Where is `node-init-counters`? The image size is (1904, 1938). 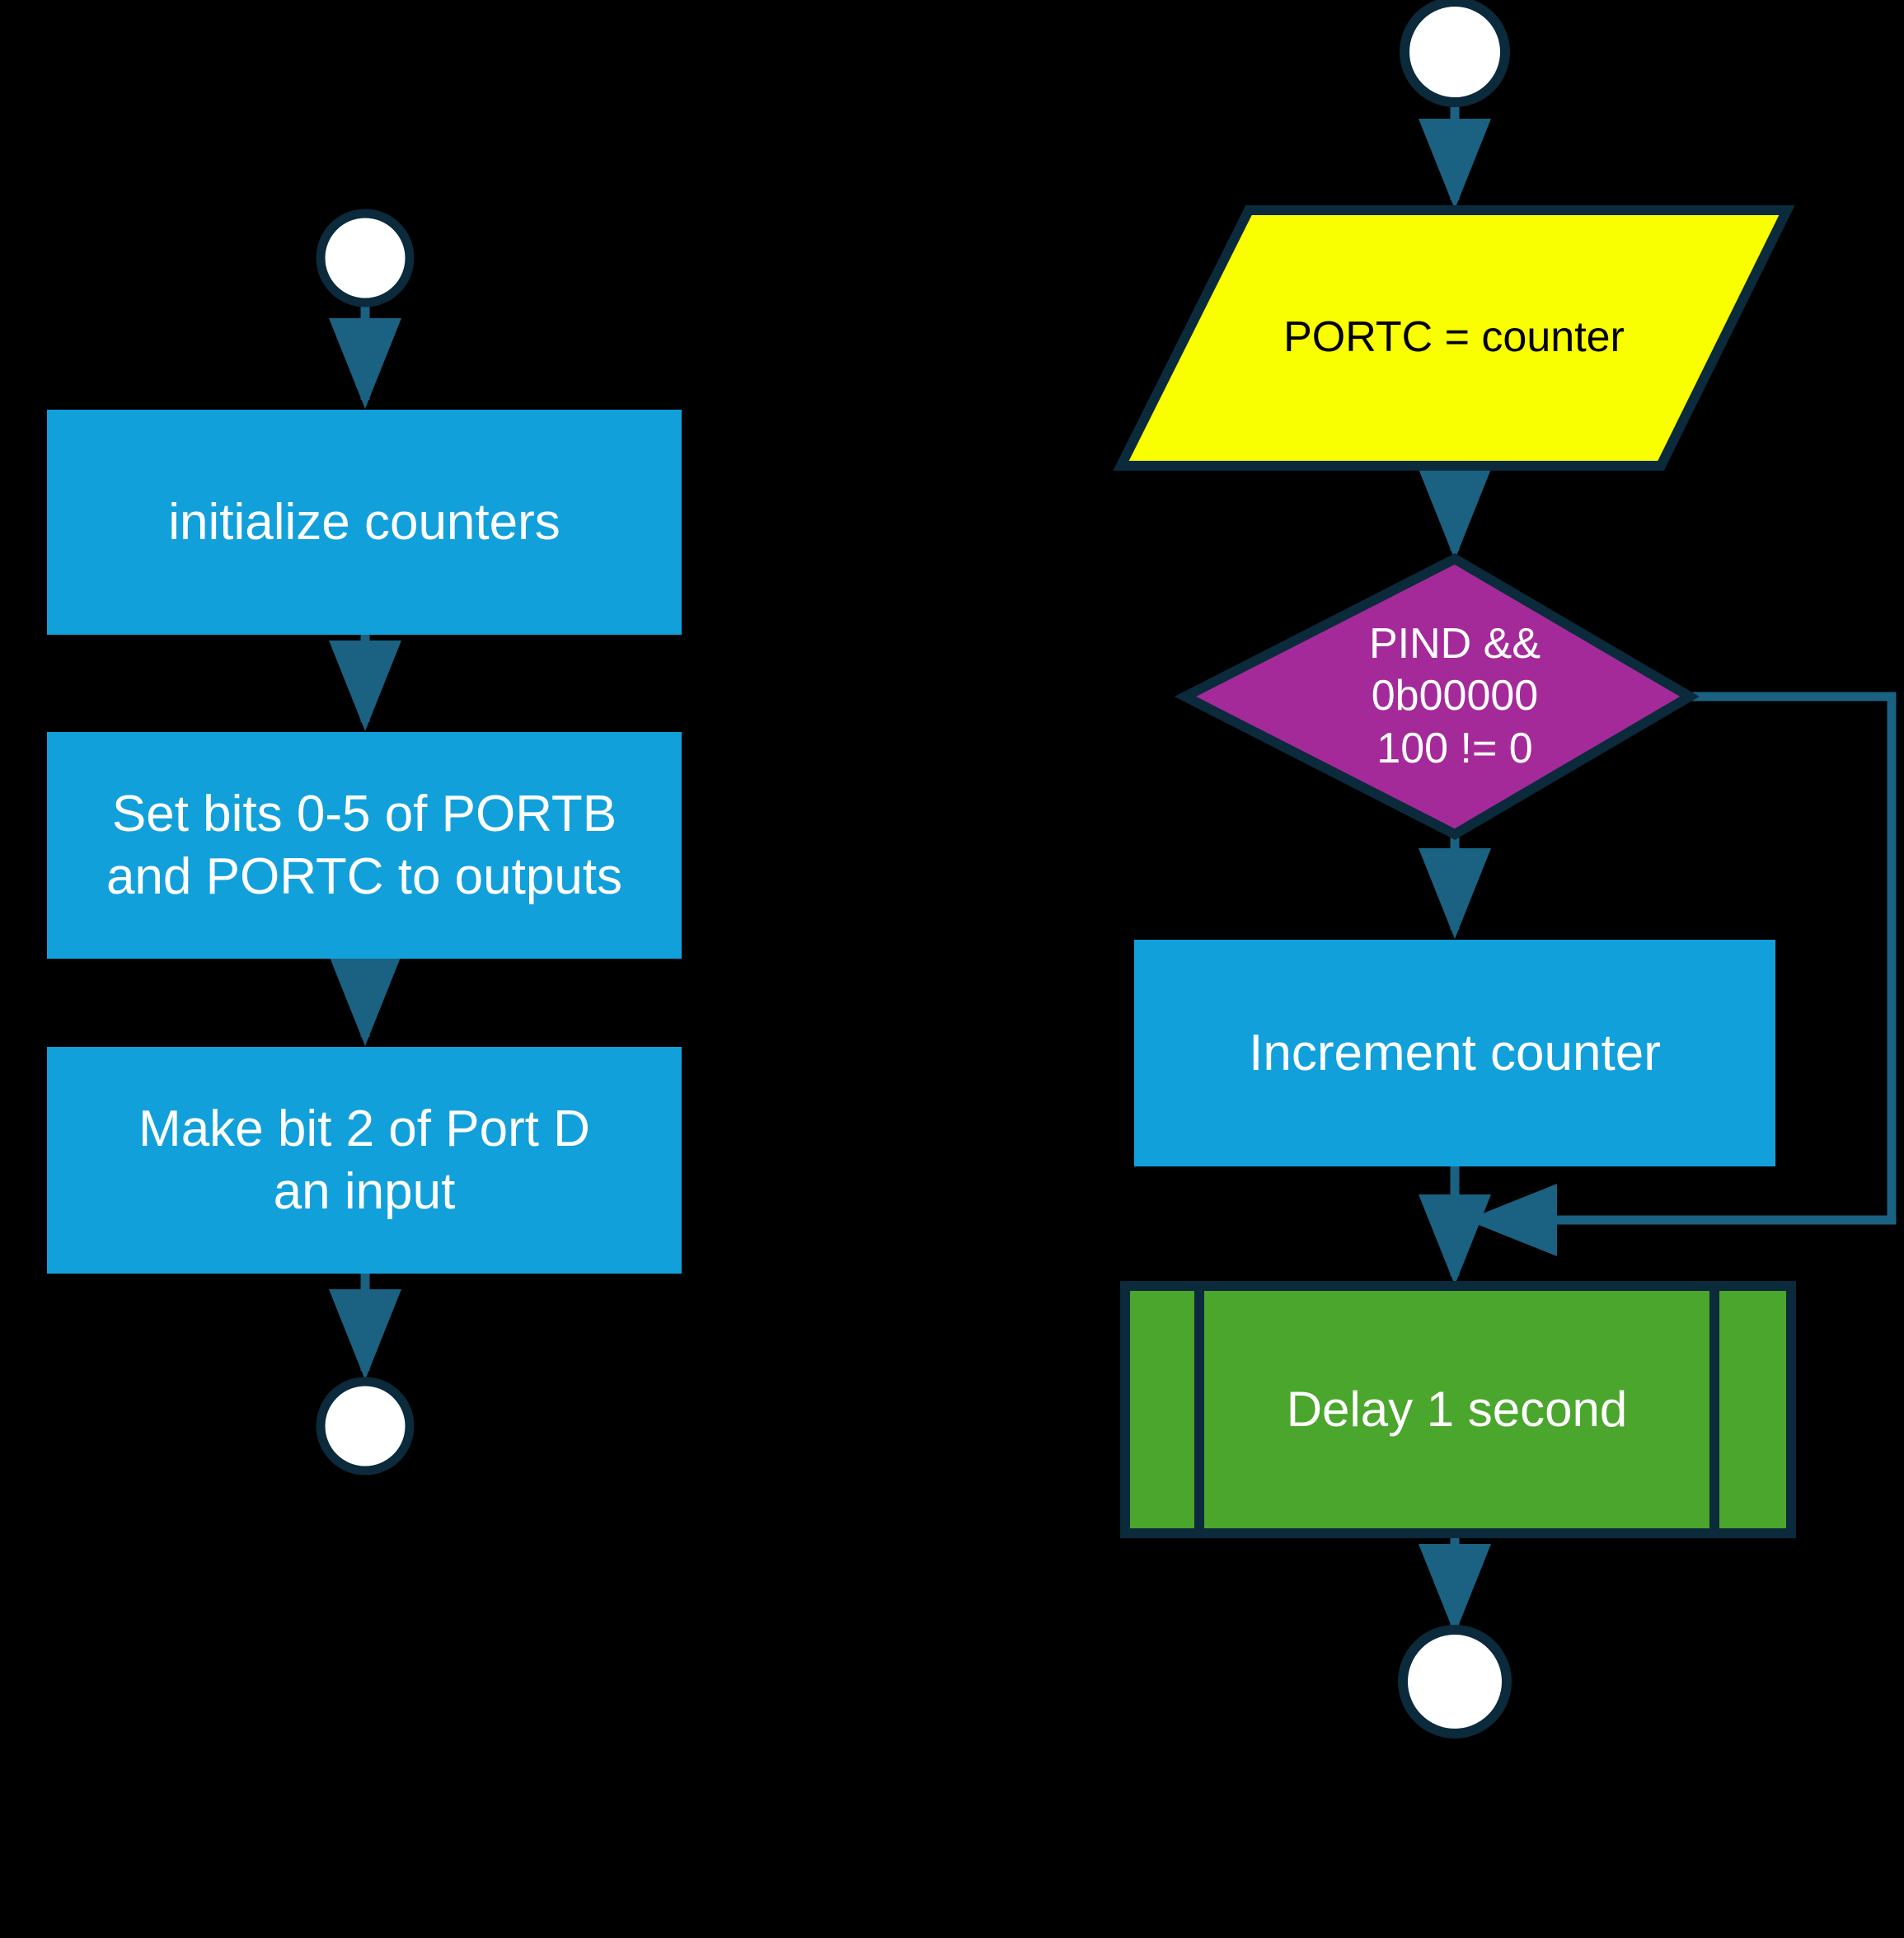 node-init-counters is located at coordinates (364, 522).